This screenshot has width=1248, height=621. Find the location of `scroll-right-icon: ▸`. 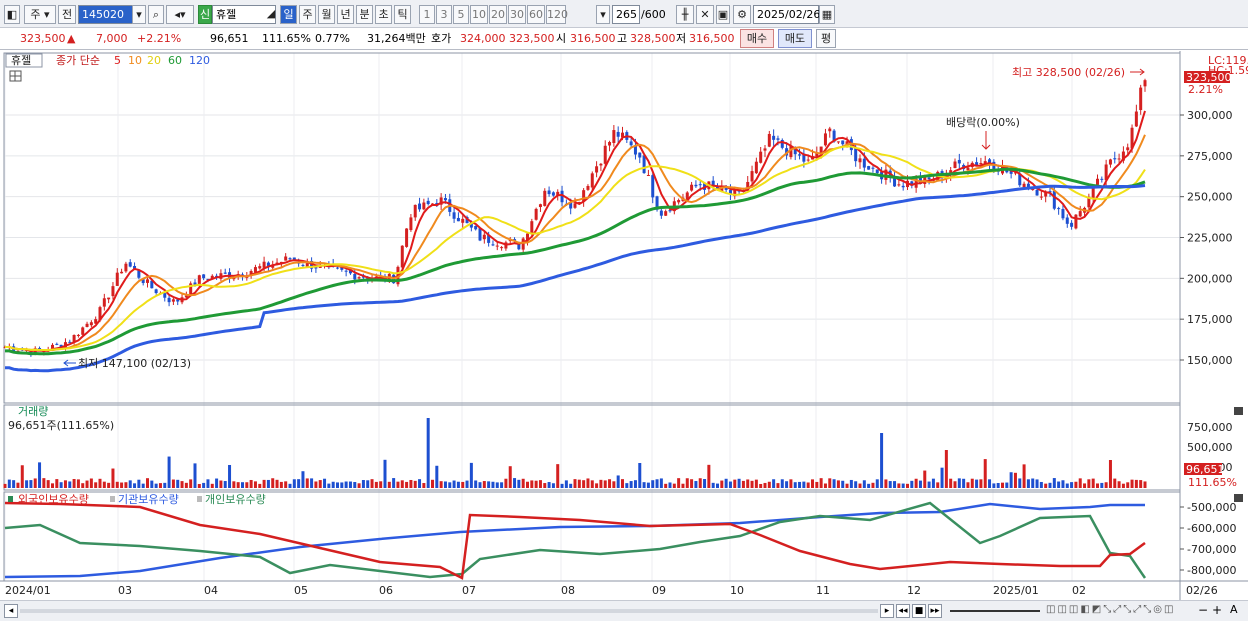

scroll-right-icon: ▸ is located at coordinates (887, 611).